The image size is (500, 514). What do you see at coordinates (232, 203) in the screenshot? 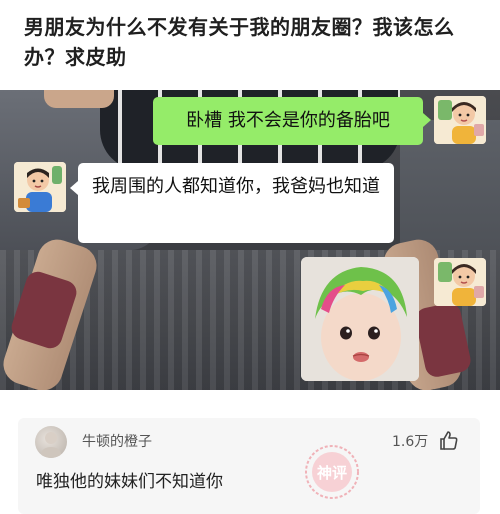
I see `message-bubble-other: 我周围的人都知道你，我爸妈也知道` at bounding box center [232, 203].